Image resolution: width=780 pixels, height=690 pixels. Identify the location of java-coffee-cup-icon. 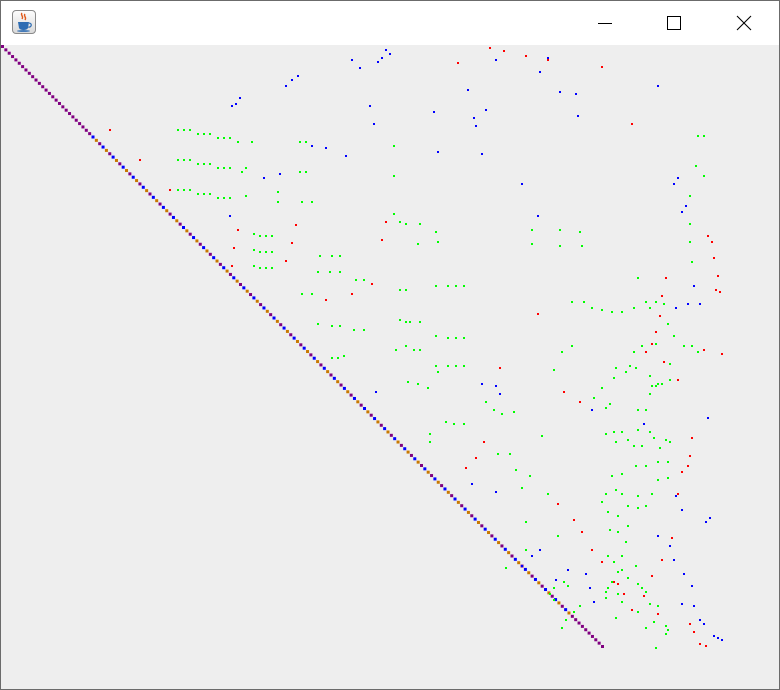
(24, 22).